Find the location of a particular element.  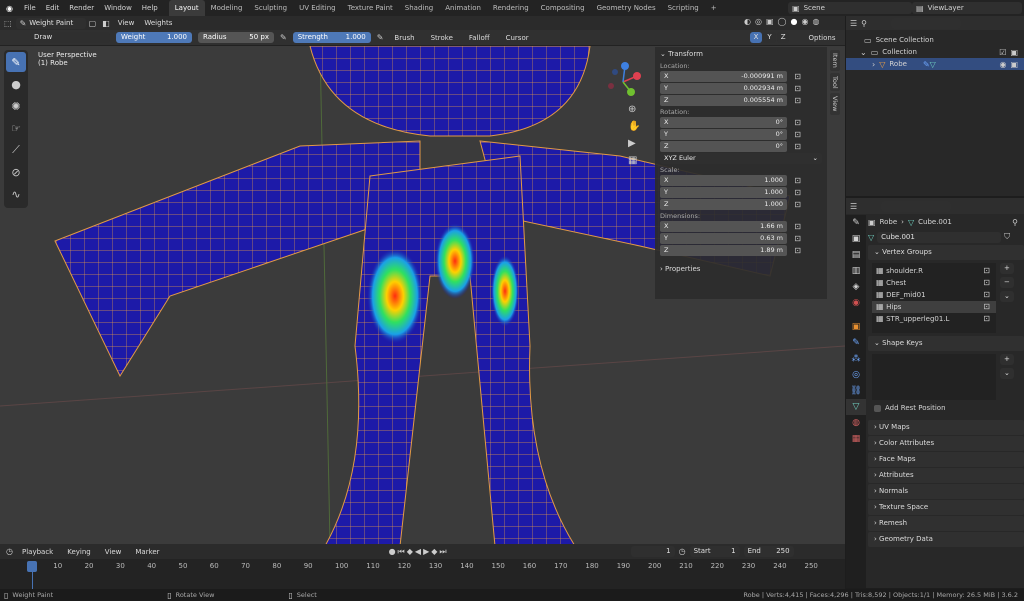

start-frame-input: Start 1 is located at coordinates (714, 551).